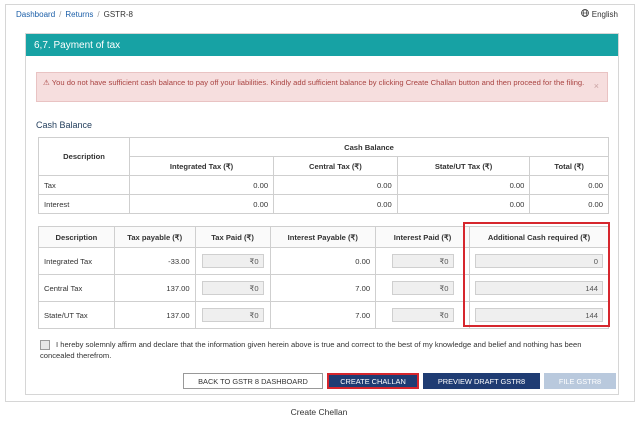 This screenshot has height=435, width=638. I want to click on tax-payable-value: -33.00, so click(154, 261).